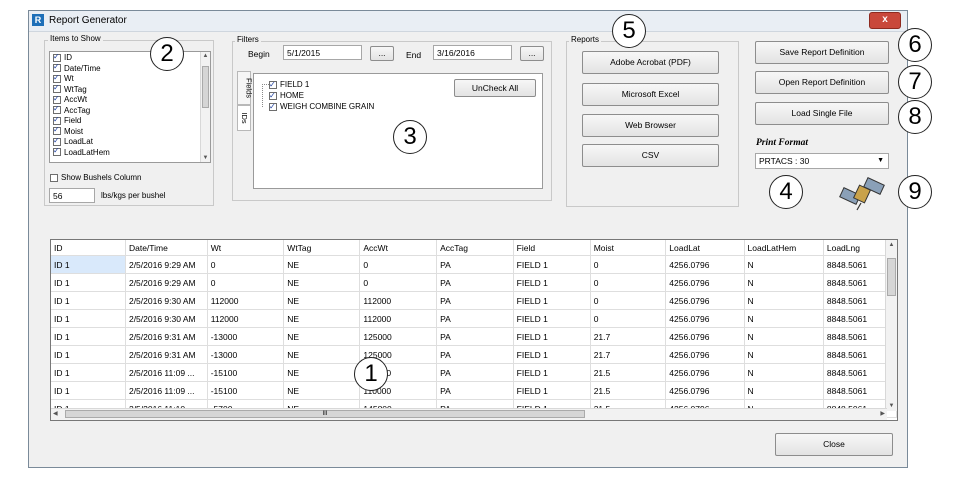  Describe the element at coordinates (552, 248) in the screenshot. I see `column-header: Field` at that location.